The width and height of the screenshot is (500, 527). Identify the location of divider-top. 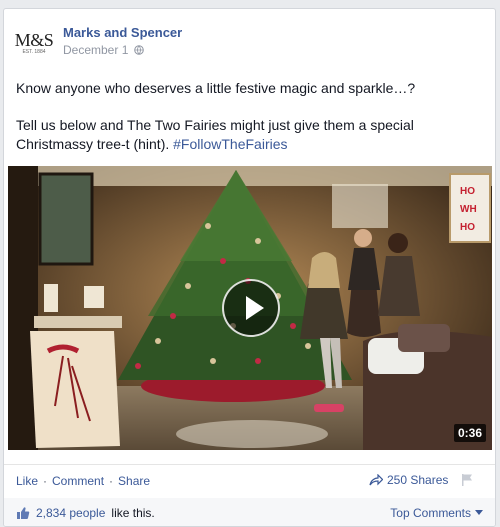
(249, 464).